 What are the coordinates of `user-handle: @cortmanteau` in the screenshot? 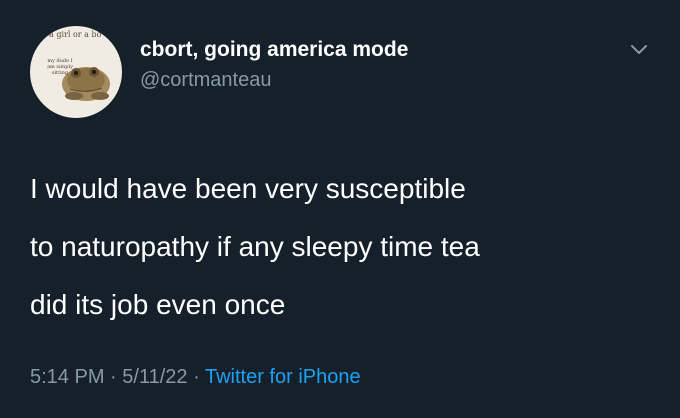 It's located at (205, 80).